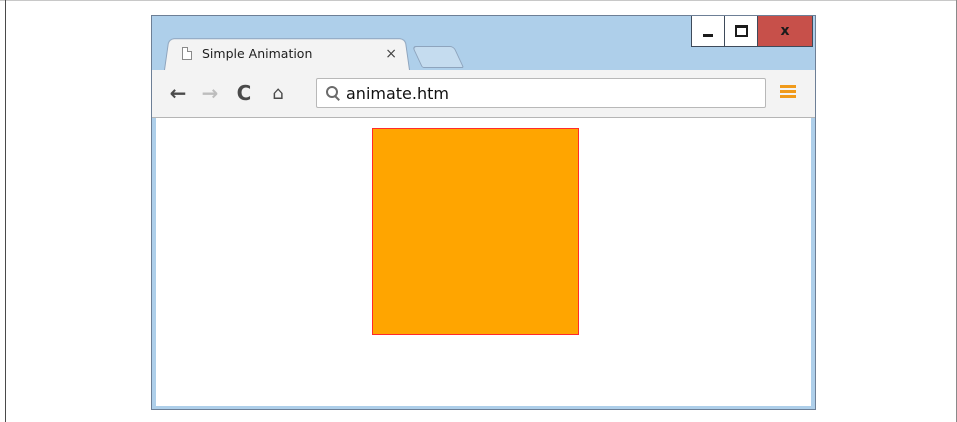 The image size is (957, 422). Describe the element at coordinates (707, 31) in the screenshot. I see `minimize-button` at that location.